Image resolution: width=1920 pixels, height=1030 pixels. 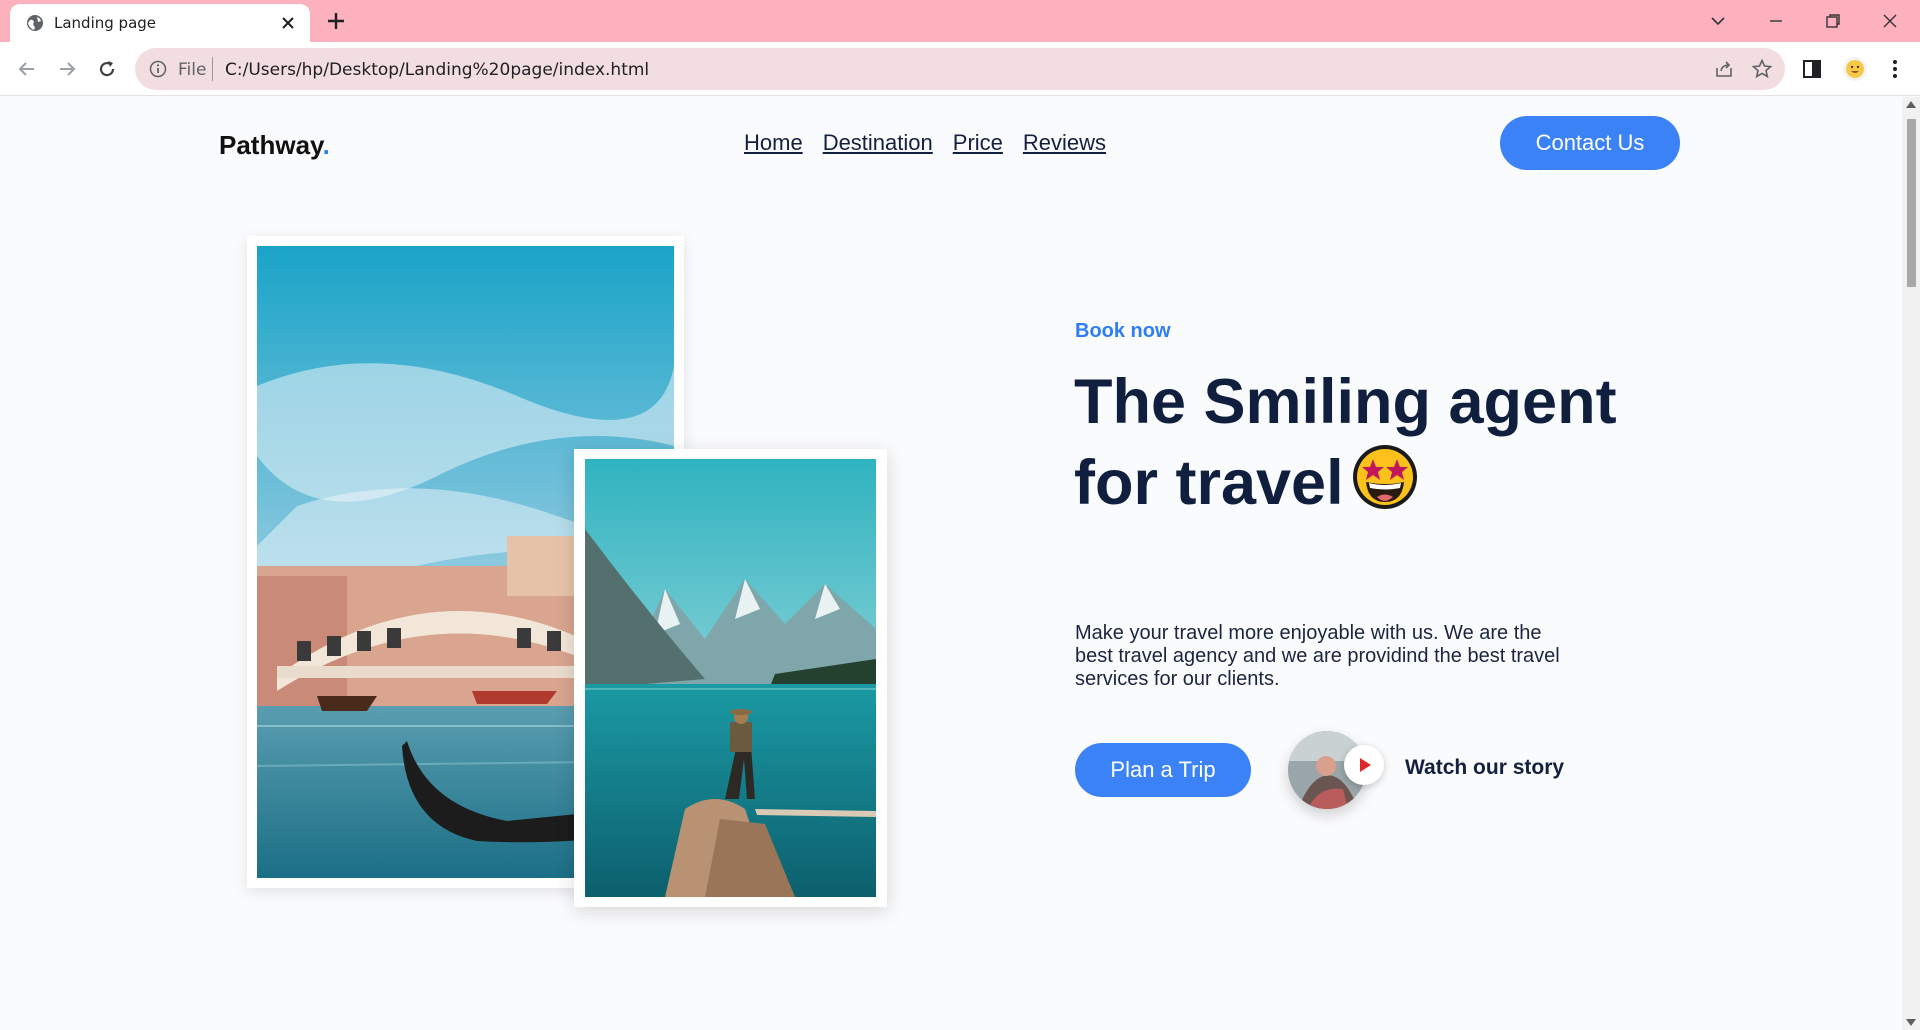 What do you see at coordinates (158, 69) in the screenshot?
I see `info-icon` at bounding box center [158, 69].